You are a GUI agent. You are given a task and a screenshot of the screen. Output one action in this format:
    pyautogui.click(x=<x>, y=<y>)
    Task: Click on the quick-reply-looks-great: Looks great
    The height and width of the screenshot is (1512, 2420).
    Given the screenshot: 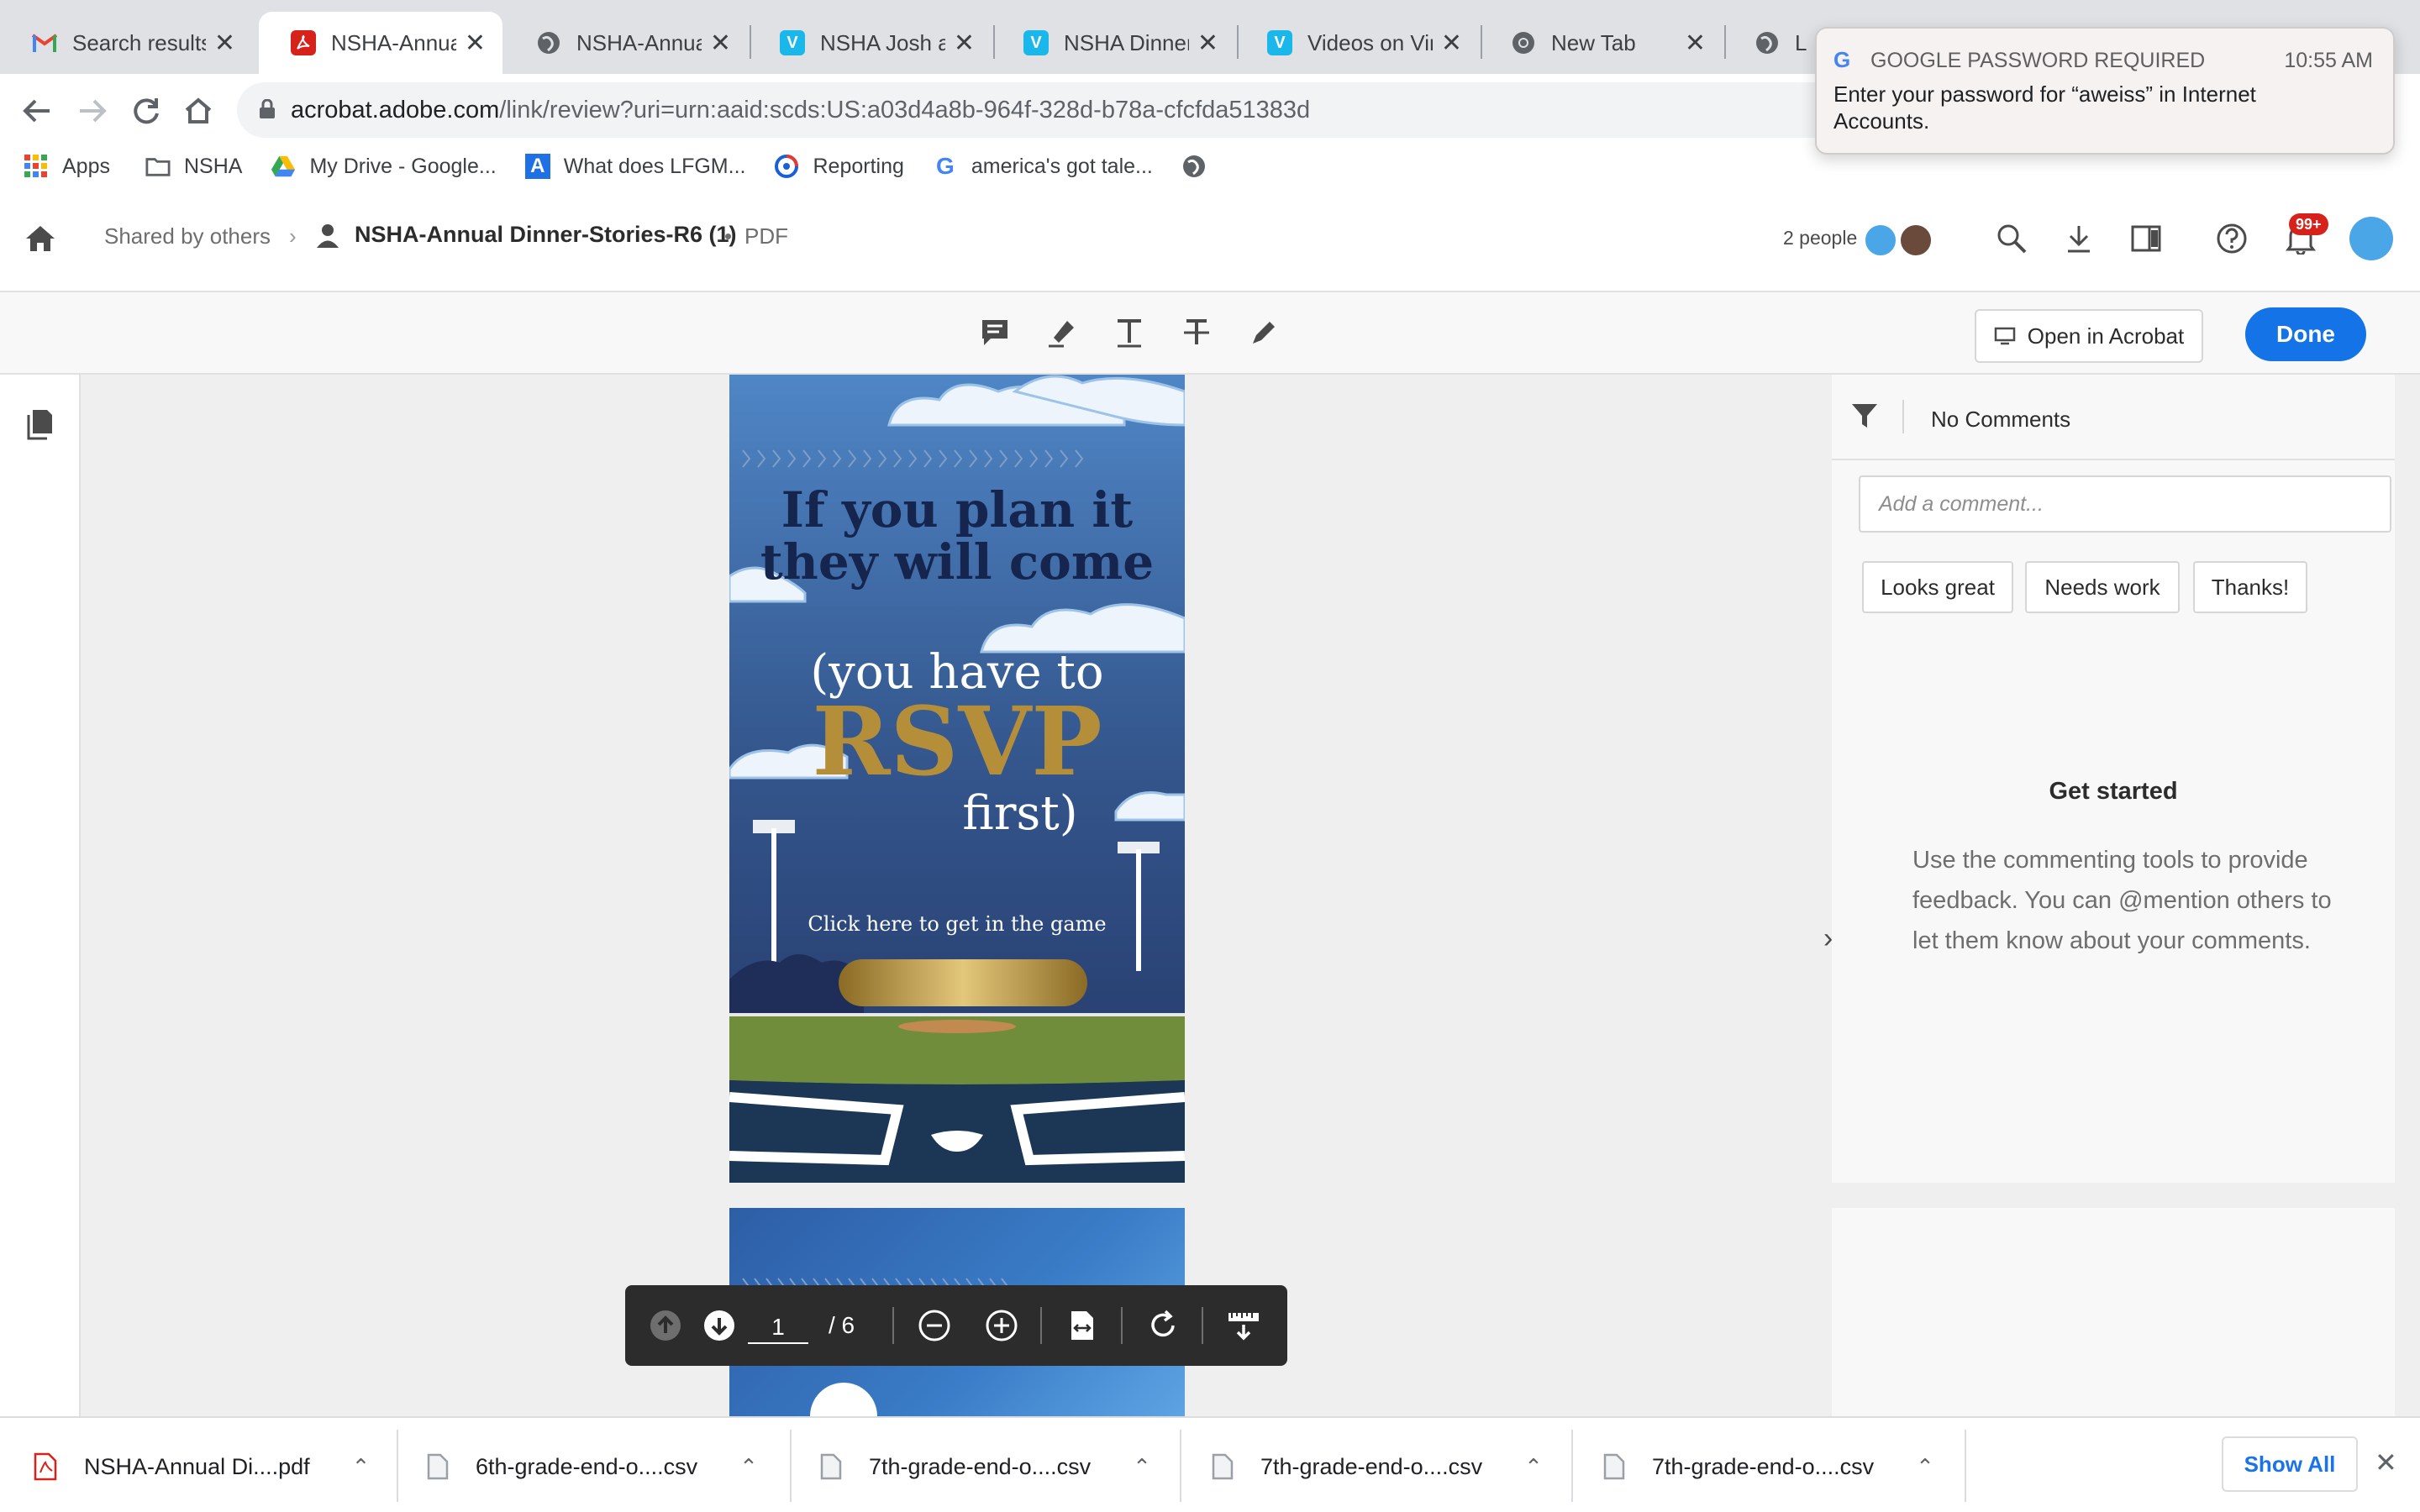 What is the action you would take?
    pyautogui.click(x=1937, y=587)
    